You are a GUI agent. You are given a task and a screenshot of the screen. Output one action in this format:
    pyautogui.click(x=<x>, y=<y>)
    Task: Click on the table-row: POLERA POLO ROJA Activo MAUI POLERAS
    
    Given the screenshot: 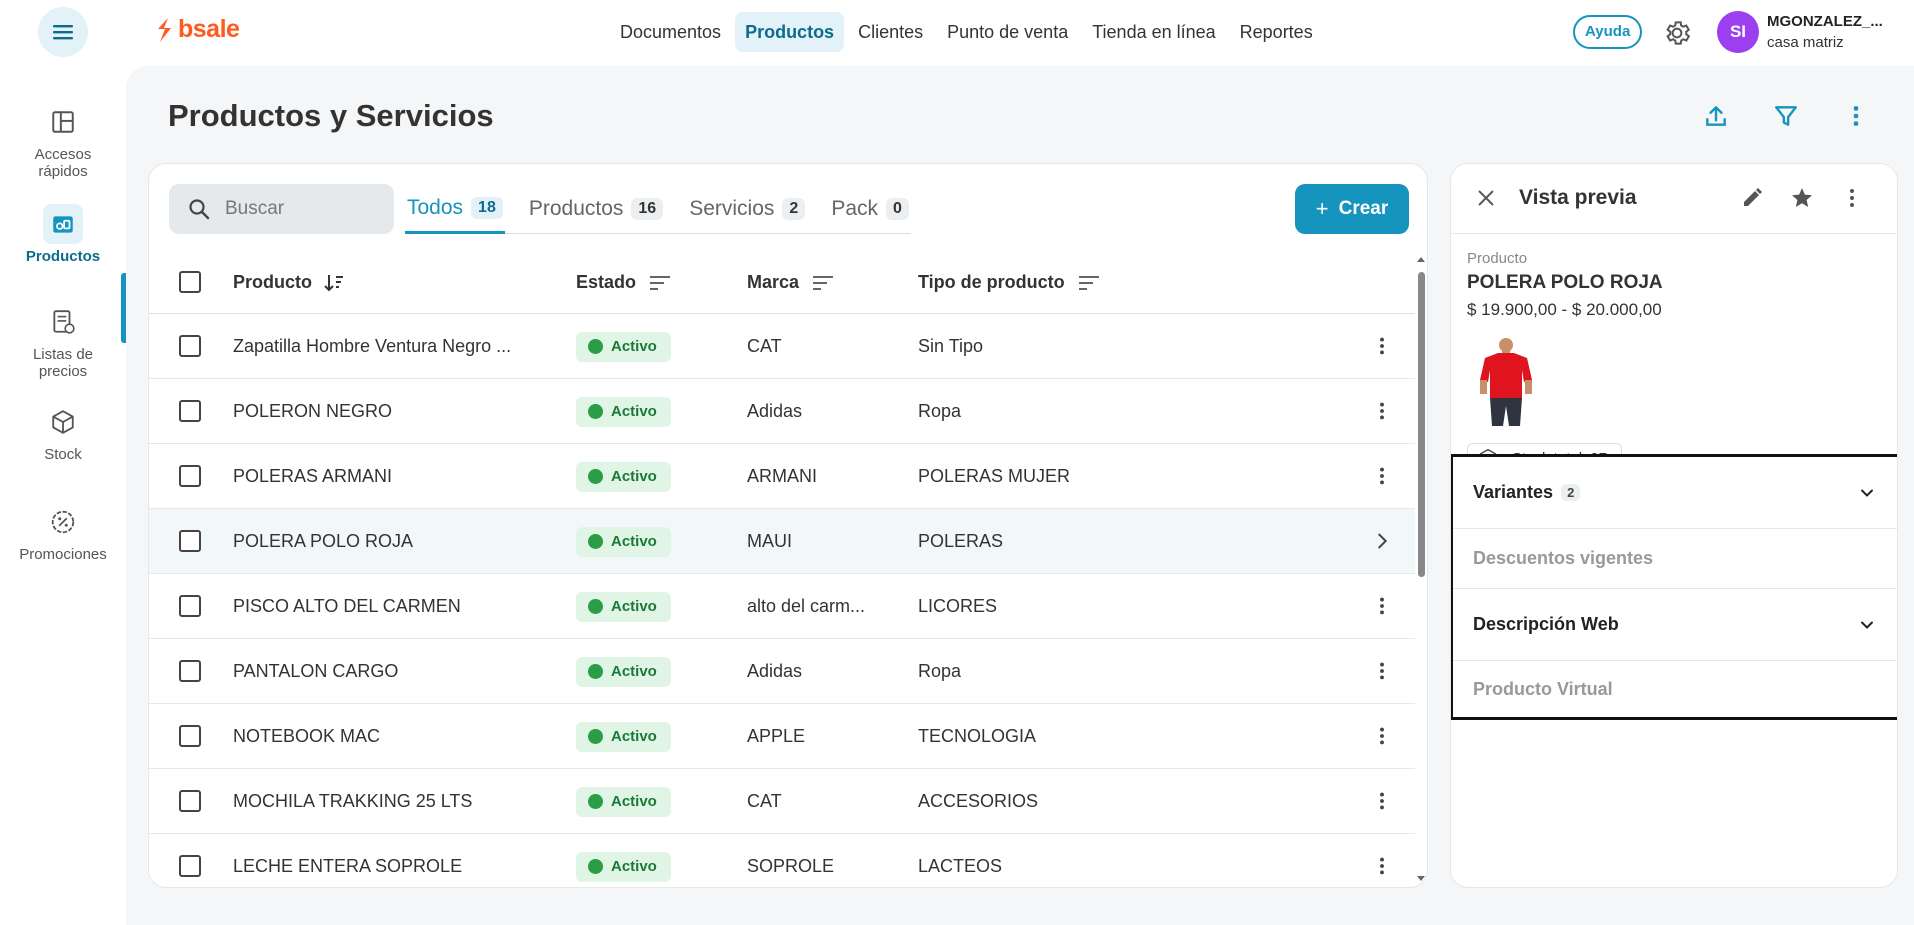 What is the action you would take?
    pyautogui.click(x=782, y=541)
    